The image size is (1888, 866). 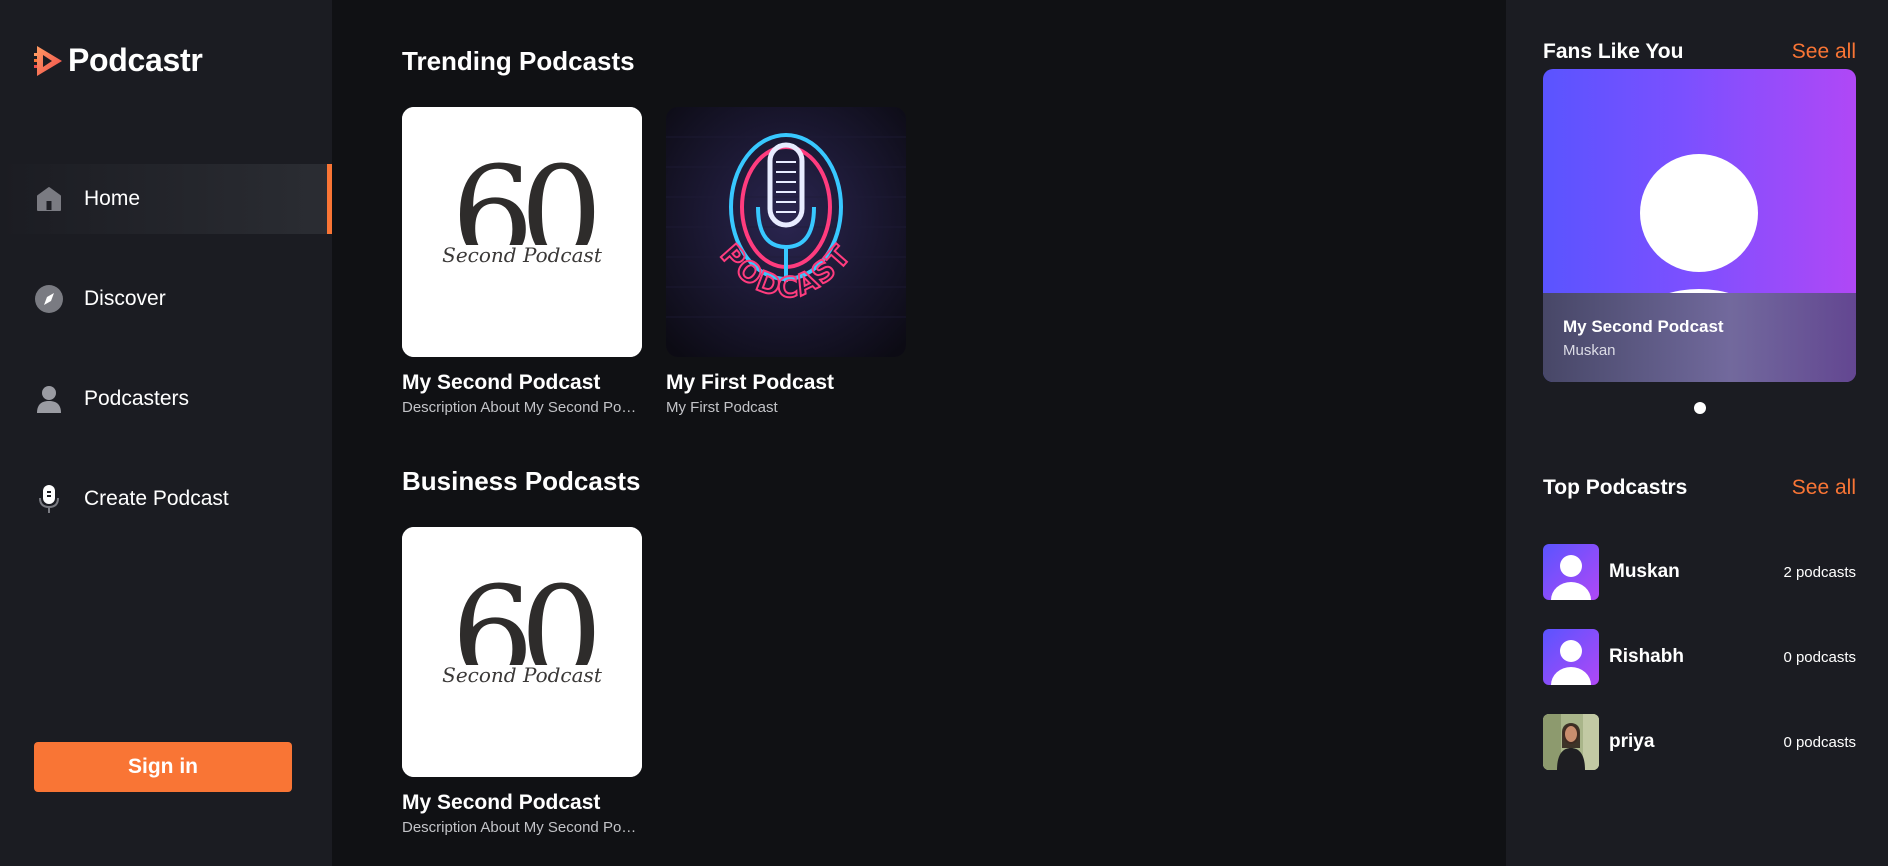 I want to click on user-icon, so click(x=49, y=399).